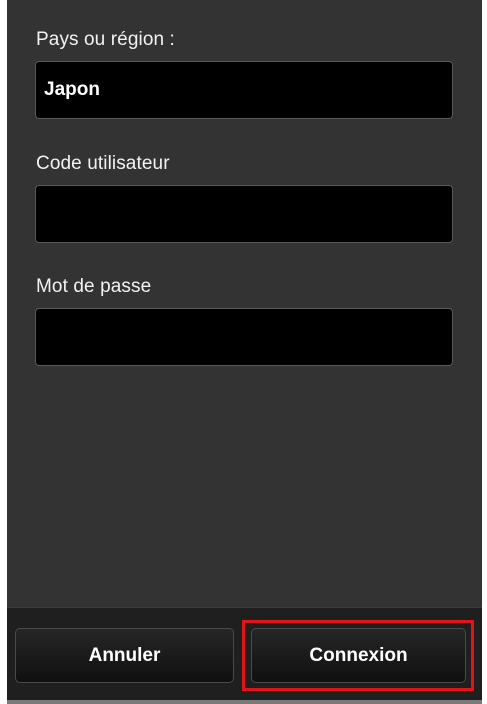 Image resolution: width=487 pixels, height=704 pixels. What do you see at coordinates (244, 337) in the screenshot?
I see `password-field` at bounding box center [244, 337].